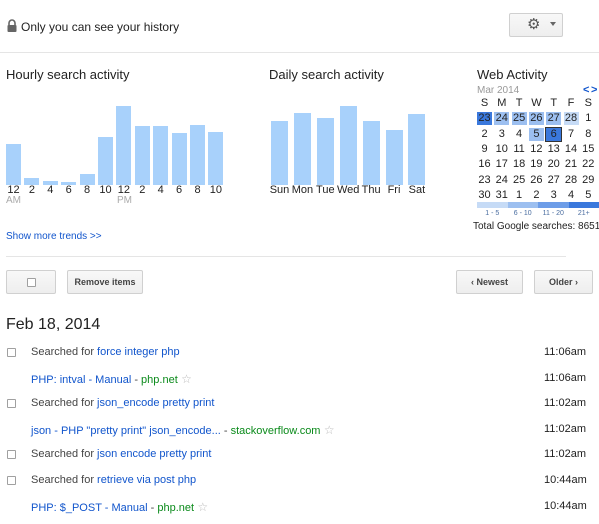  Describe the element at coordinates (275, 431) in the screenshot. I see `page-domain: stackoverflow.com` at that location.